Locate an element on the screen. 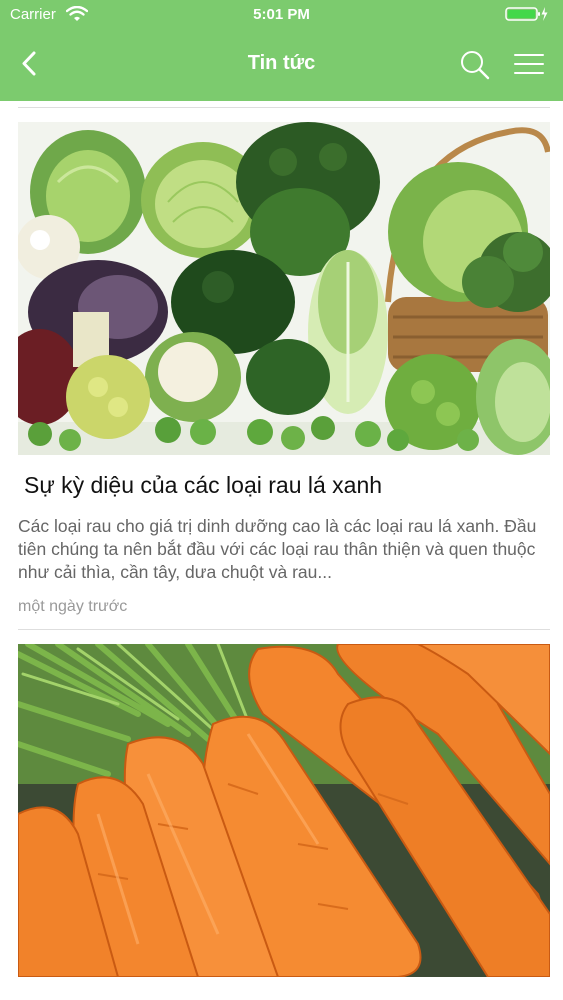 The width and height of the screenshot is (563, 1000). hamburger-menu-icon is located at coordinates (529, 64).